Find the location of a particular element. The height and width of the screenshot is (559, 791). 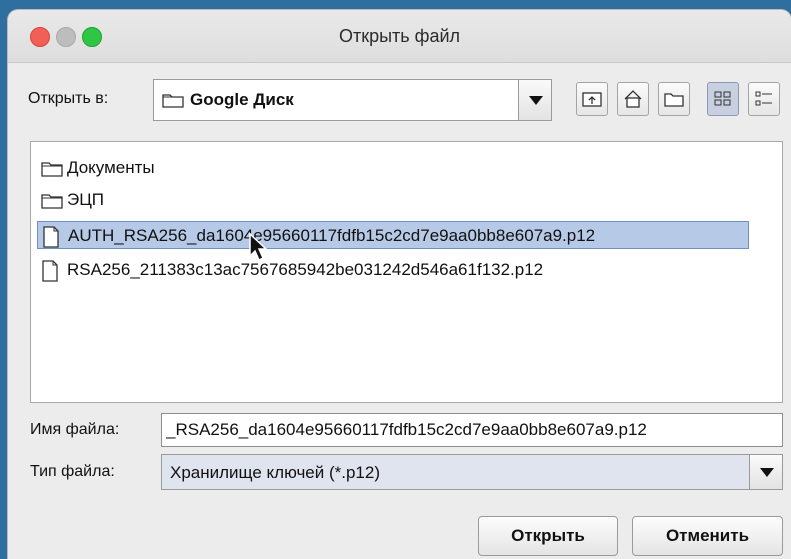

details-view-button is located at coordinates (764, 99).